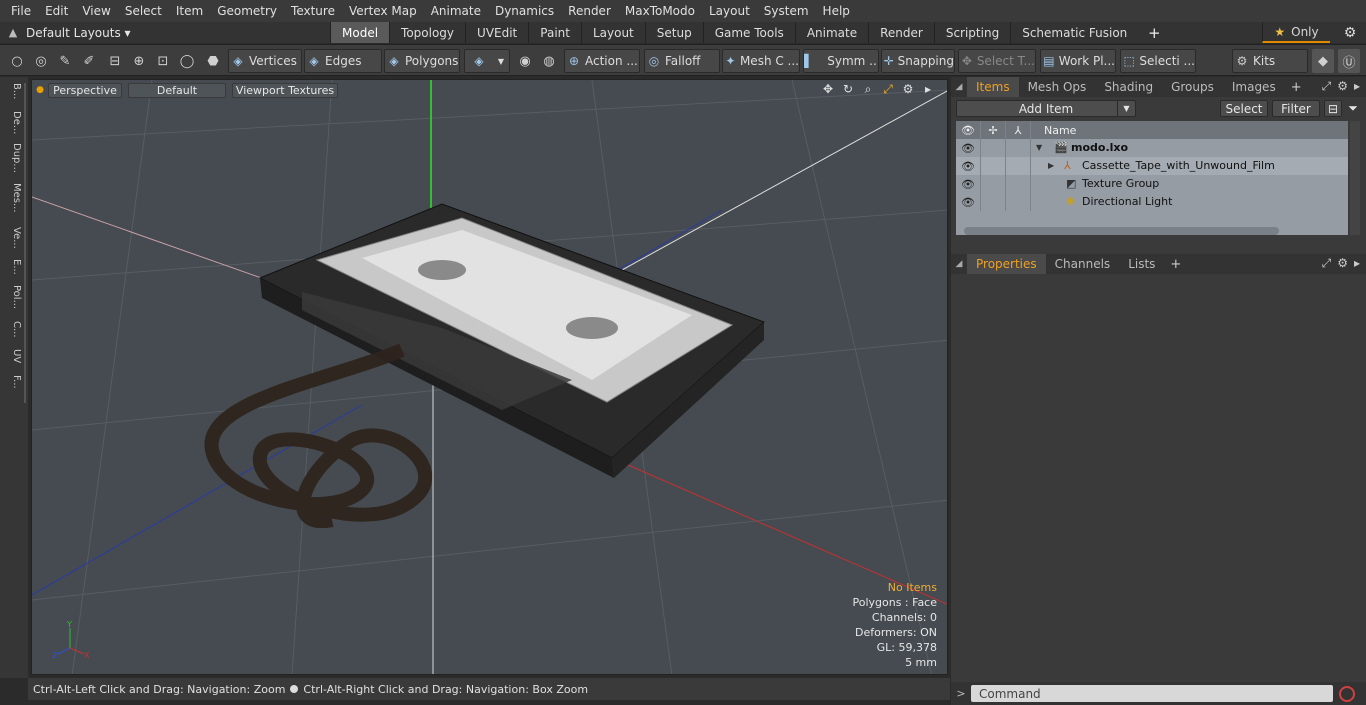 The width and height of the screenshot is (1366, 705). I want to click on shading-button: Default, so click(177, 90).